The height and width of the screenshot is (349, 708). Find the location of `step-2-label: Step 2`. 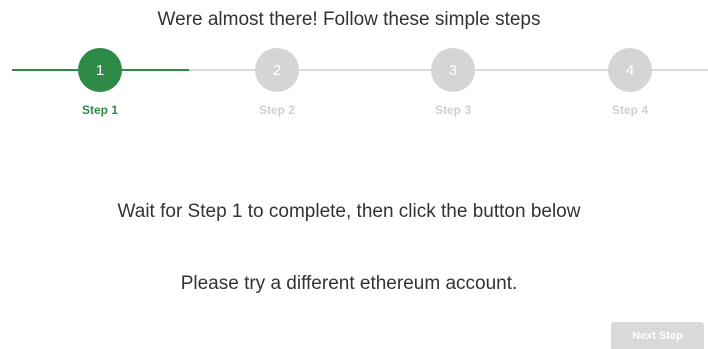

step-2-label: Step 2 is located at coordinates (276, 110).